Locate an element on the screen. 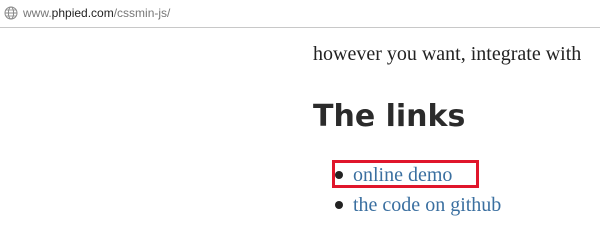  github-code-link: the code on github is located at coordinates (427, 205).